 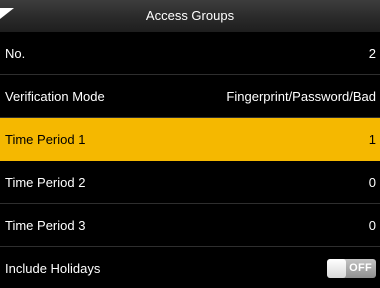 I want to click on row-time-period-2-label: Time Period 2, so click(x=45, y=182).